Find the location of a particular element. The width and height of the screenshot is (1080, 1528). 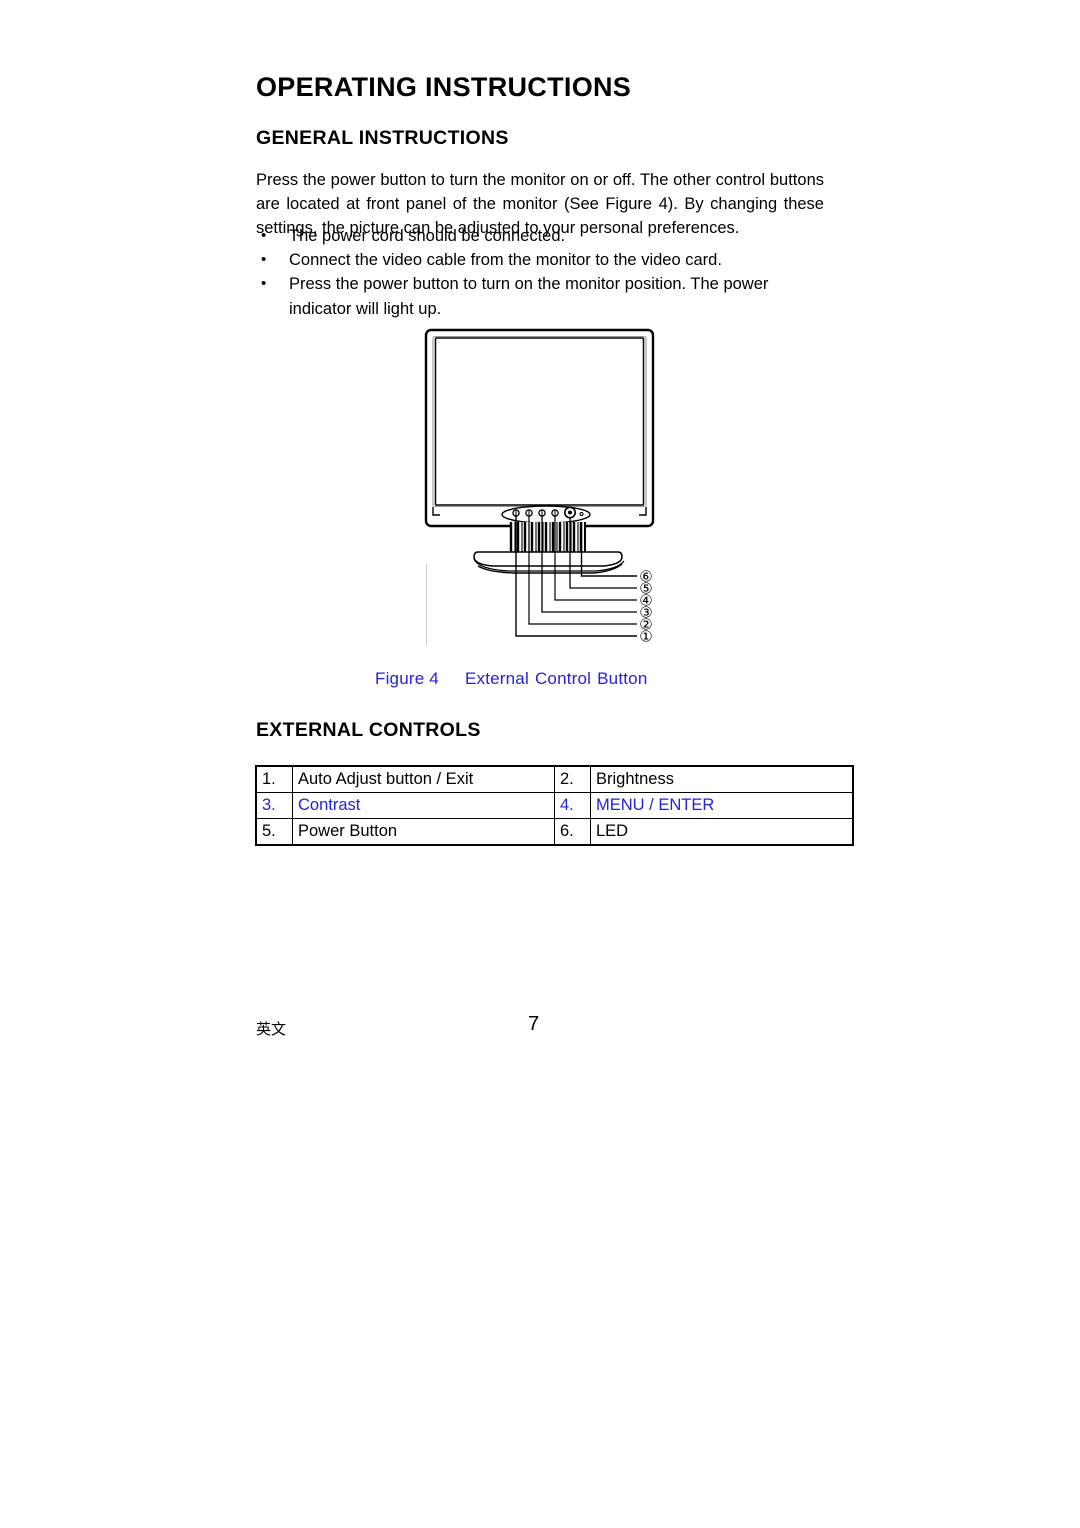

callout-number-markers: ⑥ ⑤ ④ ③ ② ① is located at coordinates (645, 607).